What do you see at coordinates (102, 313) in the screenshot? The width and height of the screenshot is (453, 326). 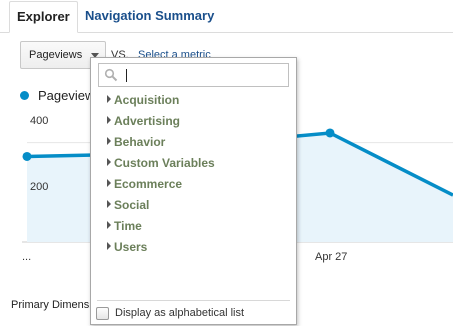 I see `alphabetical-checkbox` at bounding box center [102, 313].